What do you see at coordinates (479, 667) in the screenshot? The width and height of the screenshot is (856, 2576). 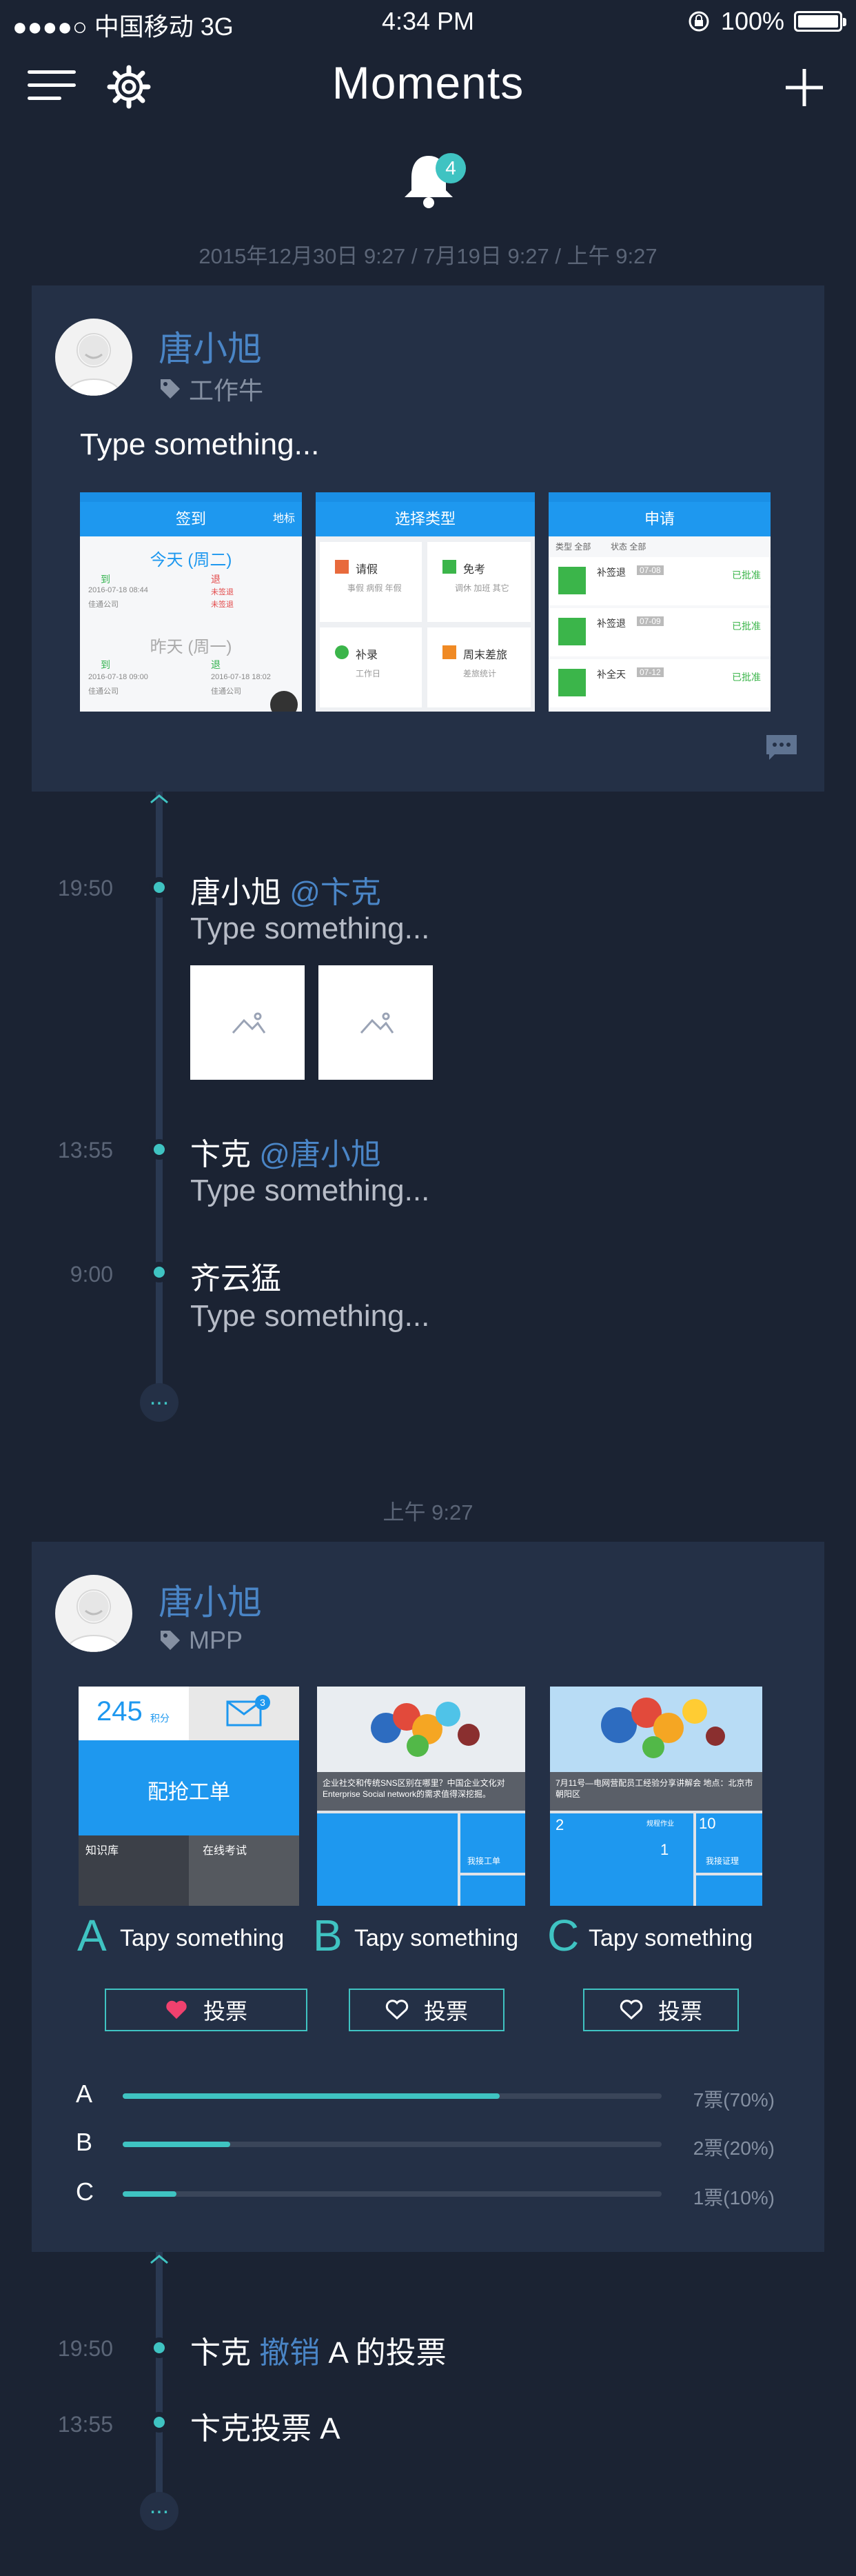 I see `type-option: 周末差旅 差旅统计` at bounding box center [479, 667].